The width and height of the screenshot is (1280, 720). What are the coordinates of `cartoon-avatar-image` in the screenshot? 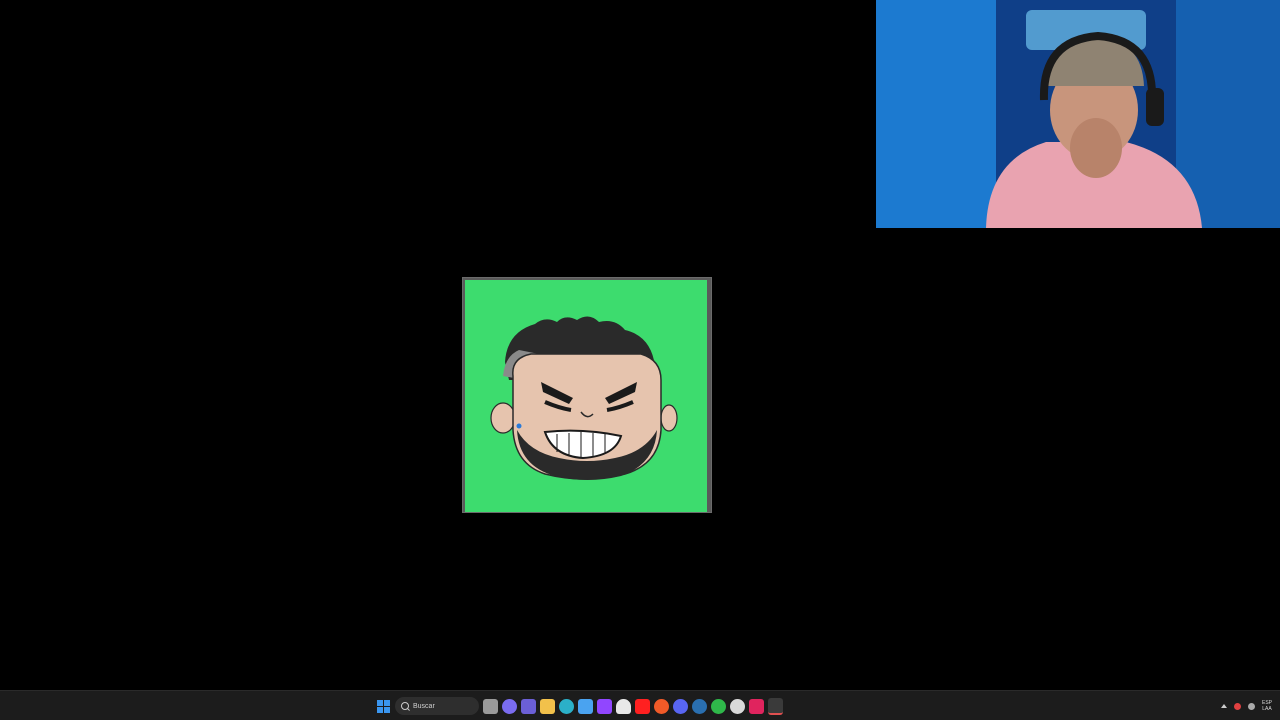 It's located at (586, 396).